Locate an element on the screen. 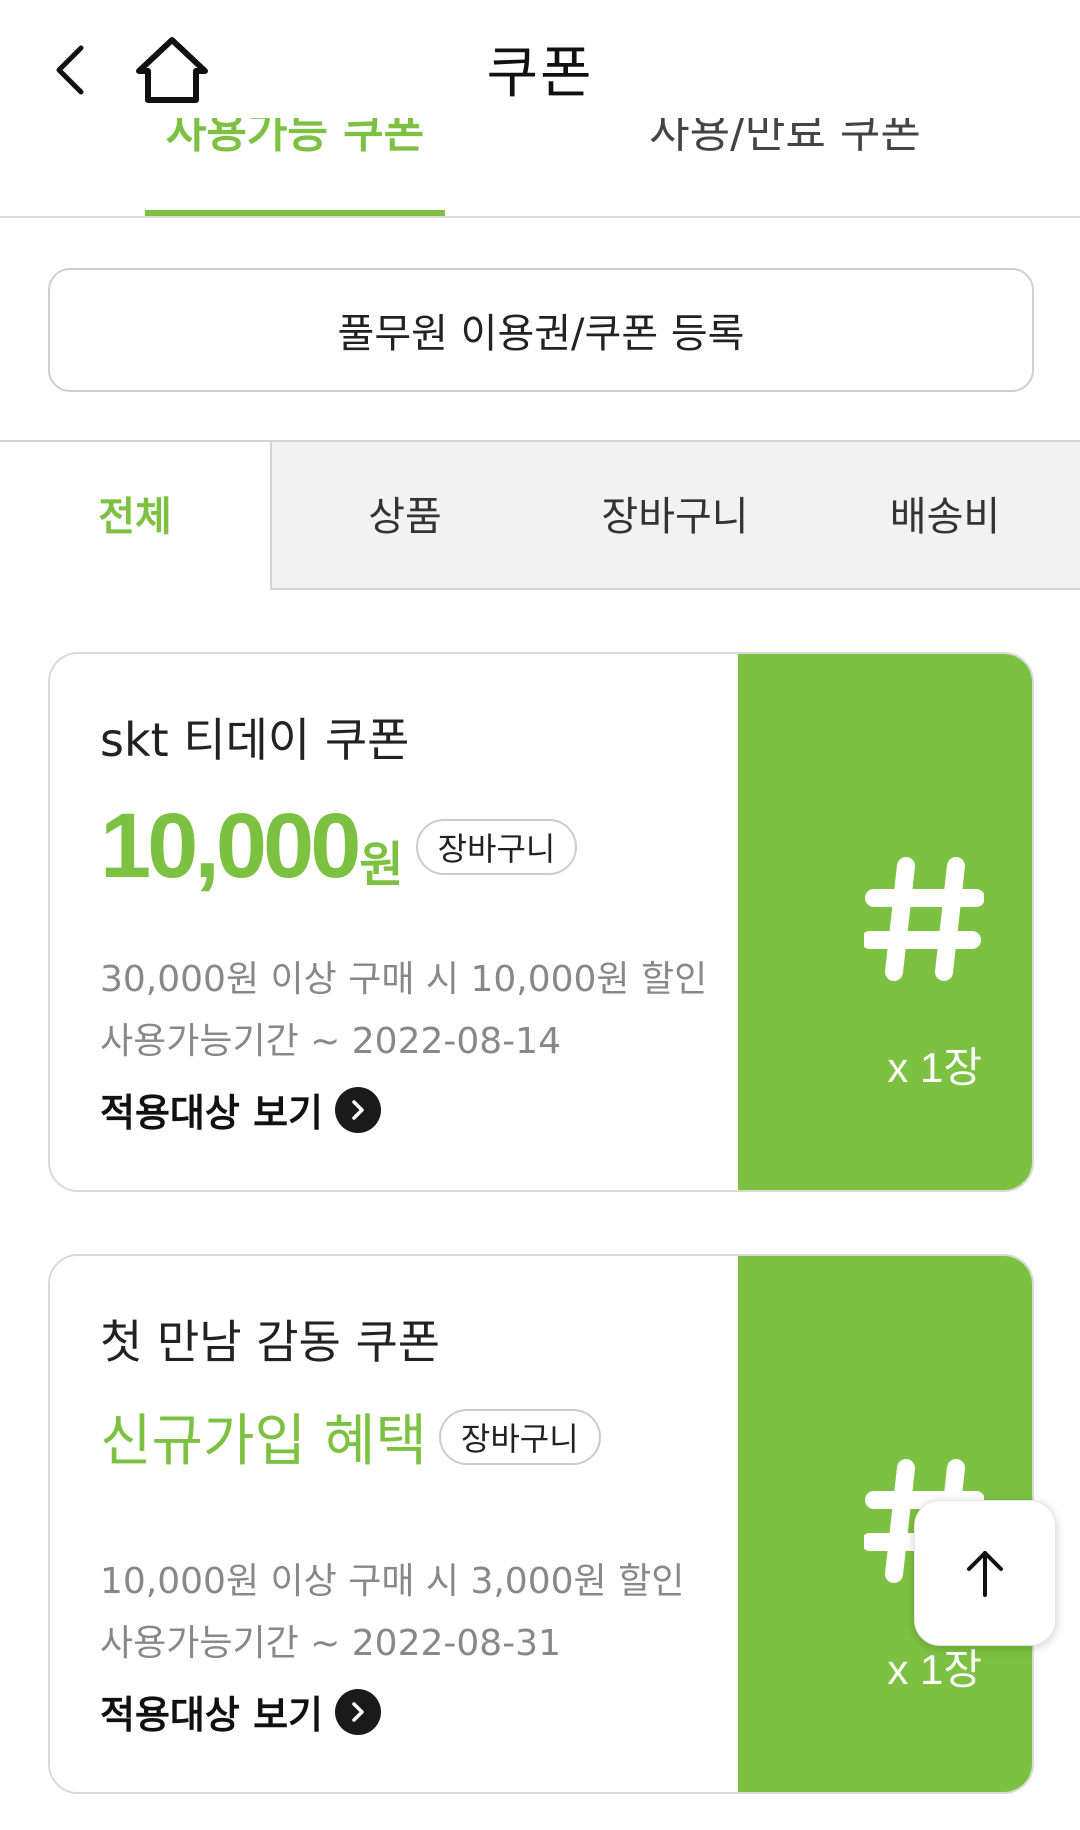 The height and width of the screenshot is (1830, 1080). filter-tab-all: 전체 is located at coordinates (135, 513).